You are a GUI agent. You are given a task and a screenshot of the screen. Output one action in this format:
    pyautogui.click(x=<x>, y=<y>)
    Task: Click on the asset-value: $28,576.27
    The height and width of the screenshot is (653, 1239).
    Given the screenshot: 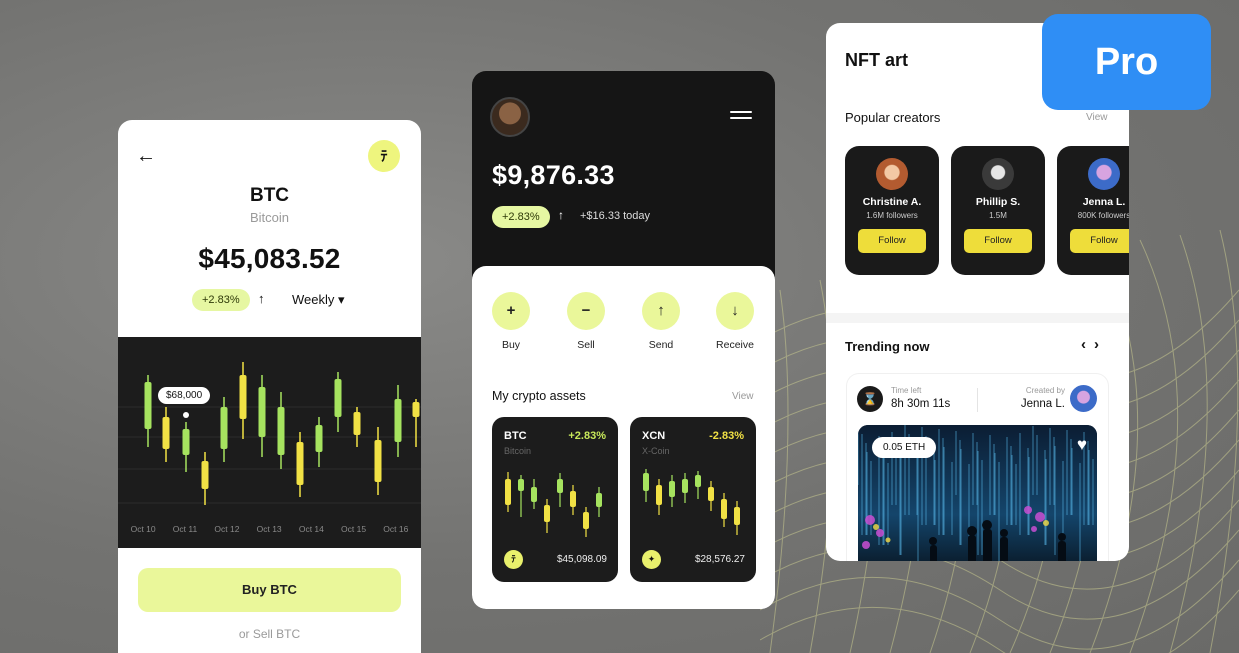 What is the action you would take?
    pyautogui.click(x=719, y=559)
    